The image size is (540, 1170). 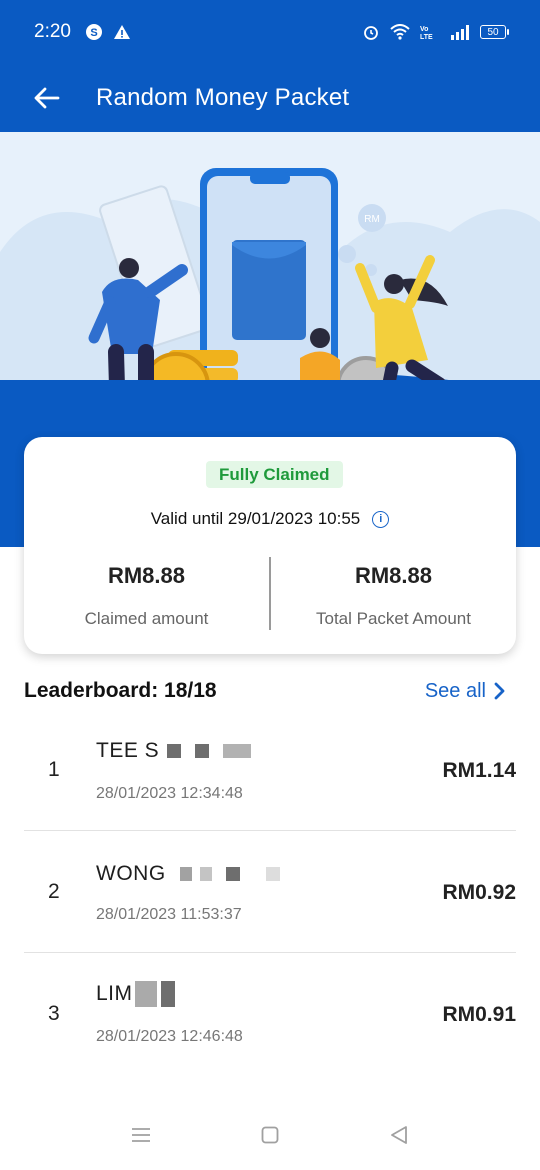 I want to click on leaderboard-header: Leaderboard: 18/18 See all, so click(x=270, y=691).